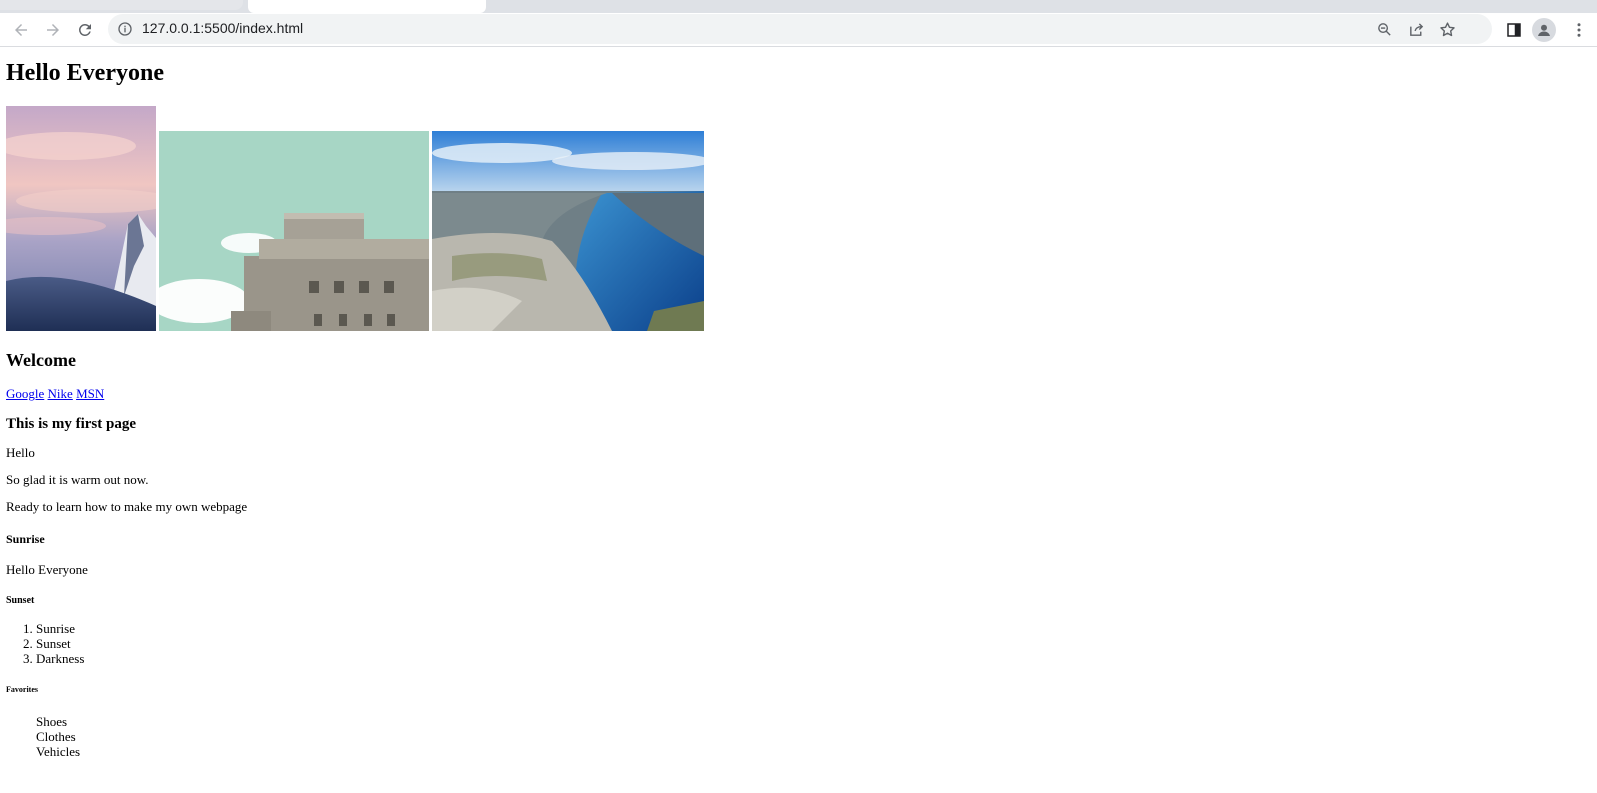 This screenshot has width=1597, height=793. I want to click on nike-link: Nike, so click(60, 393).